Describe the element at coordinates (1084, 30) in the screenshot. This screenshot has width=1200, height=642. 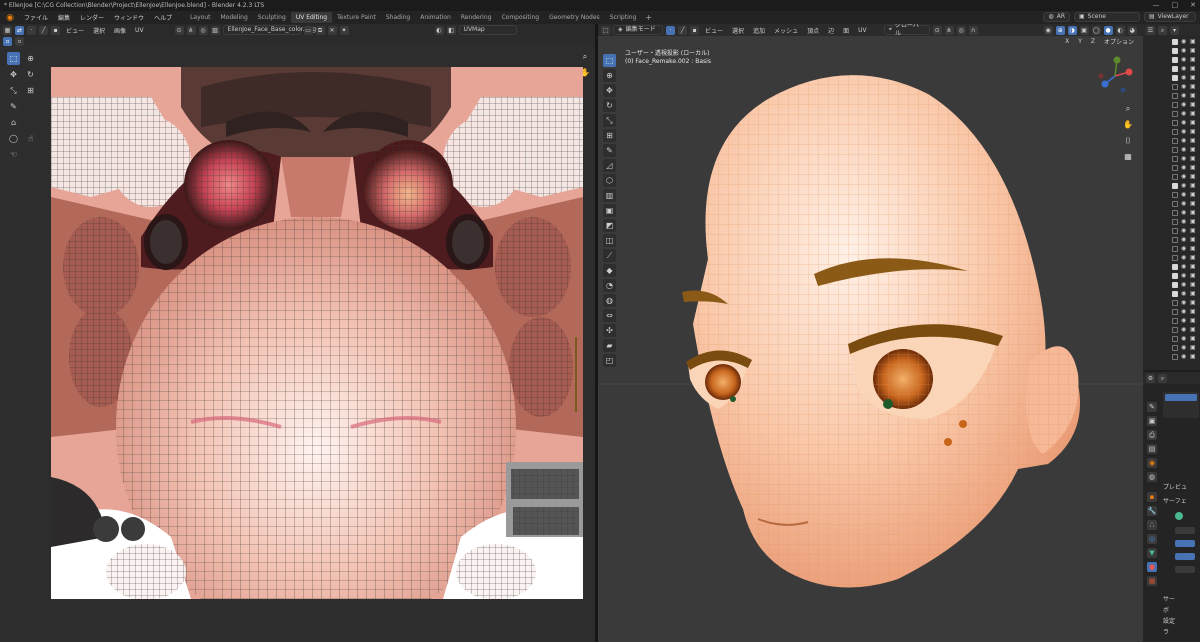
I see `xray-toggle-icon: ▣` at that location.